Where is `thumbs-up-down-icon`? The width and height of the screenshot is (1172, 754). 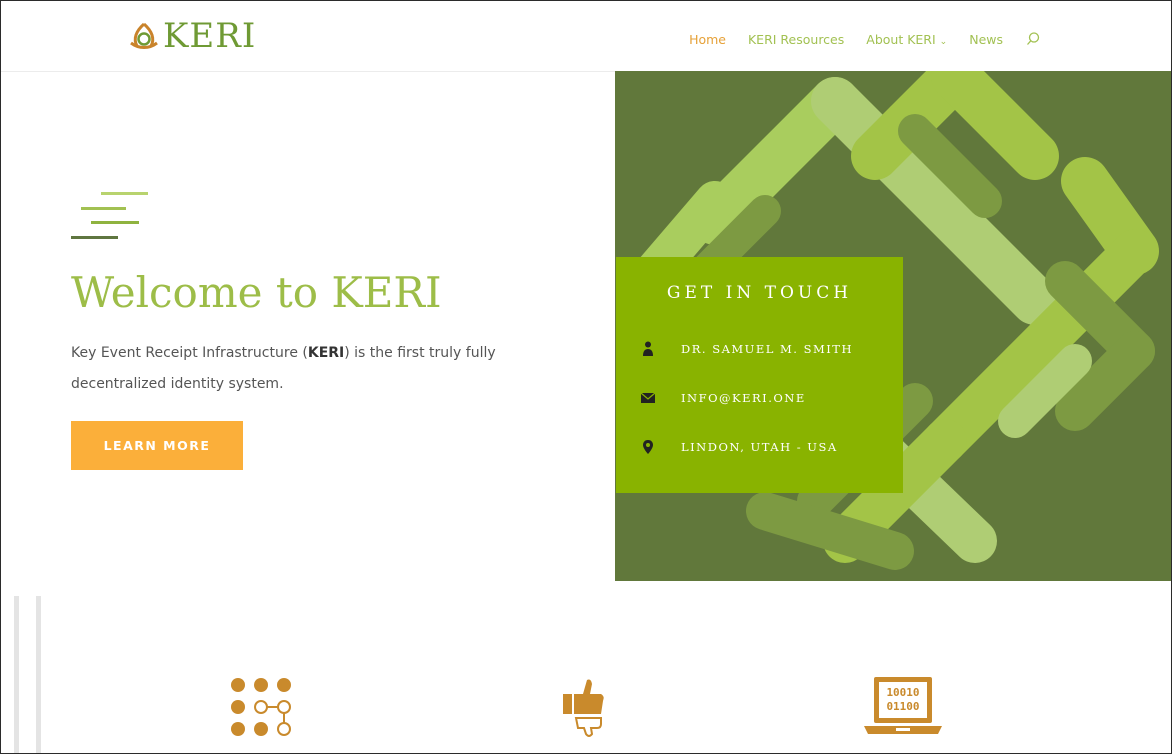
thumbs-up-down-icon is located at coordinates (586, 709).